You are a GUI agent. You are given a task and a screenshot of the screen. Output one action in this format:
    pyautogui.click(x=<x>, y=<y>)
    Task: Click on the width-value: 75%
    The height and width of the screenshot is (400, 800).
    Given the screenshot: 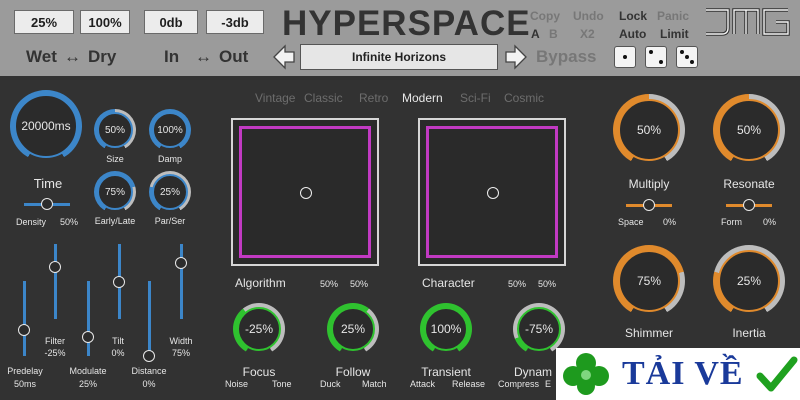 What is the action you would take?
    pyautogui.click(x=180, y=353)
    